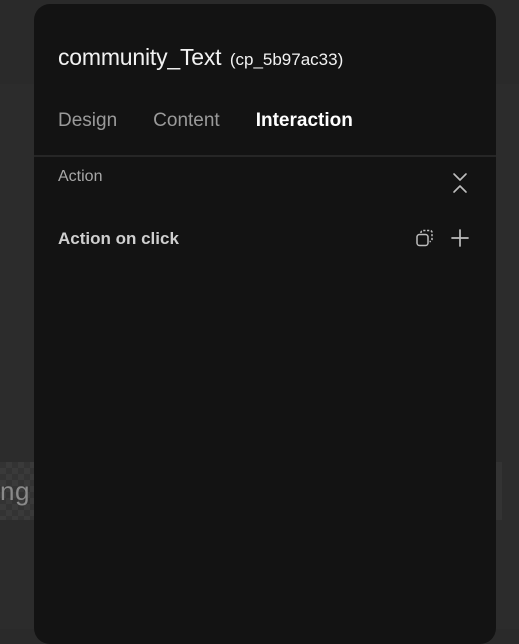  What do you see at coordinates (80, 176) in the screenshot?
I see `section-label-action: Action` at bounding box center [80, 176].